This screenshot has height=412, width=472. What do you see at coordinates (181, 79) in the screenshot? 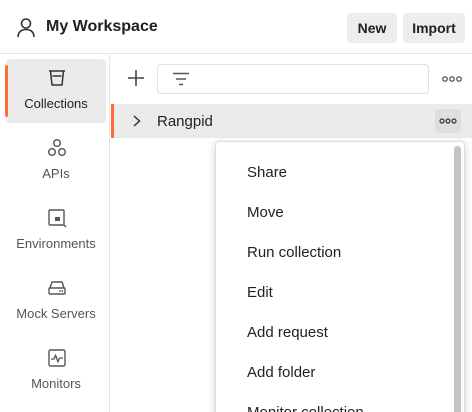
I see `filter-icon` at bounding box center [181, 79].